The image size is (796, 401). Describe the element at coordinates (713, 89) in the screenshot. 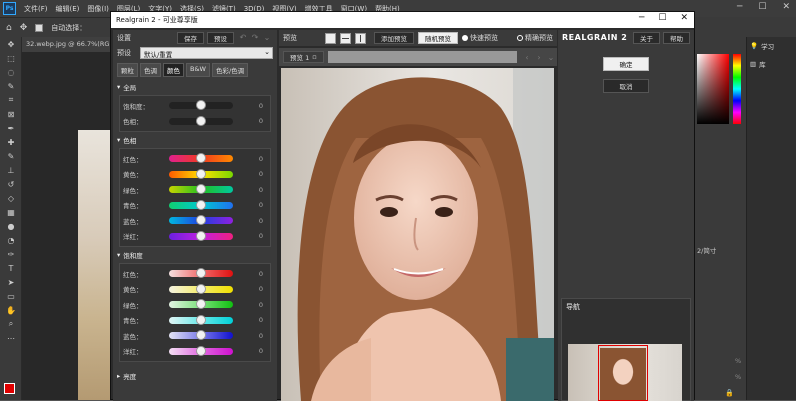

I see `color-picker-field` at that location.